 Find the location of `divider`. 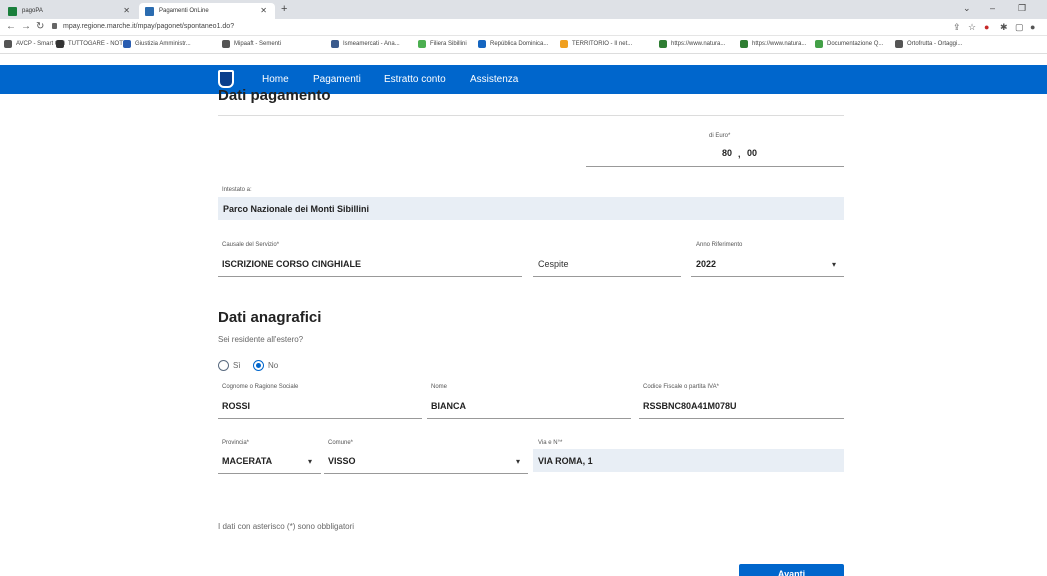

divider is located at coordinates (531, 115).